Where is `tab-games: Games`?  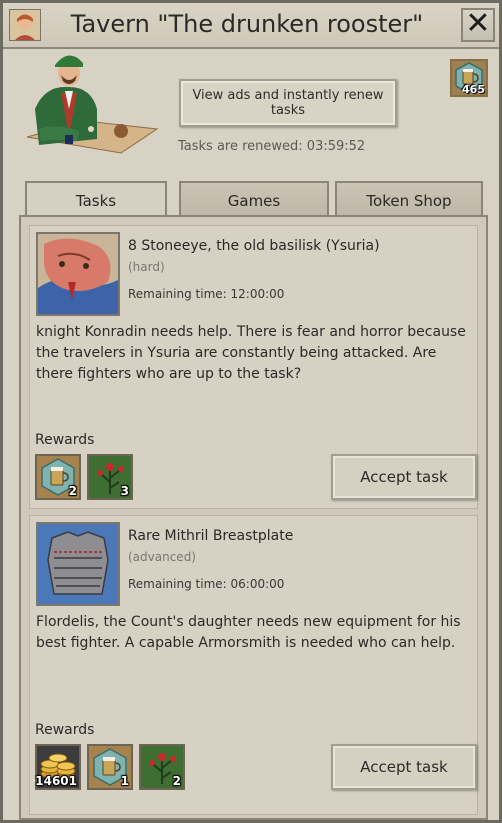 tab-games: Games is located at coordinates (254, 199).